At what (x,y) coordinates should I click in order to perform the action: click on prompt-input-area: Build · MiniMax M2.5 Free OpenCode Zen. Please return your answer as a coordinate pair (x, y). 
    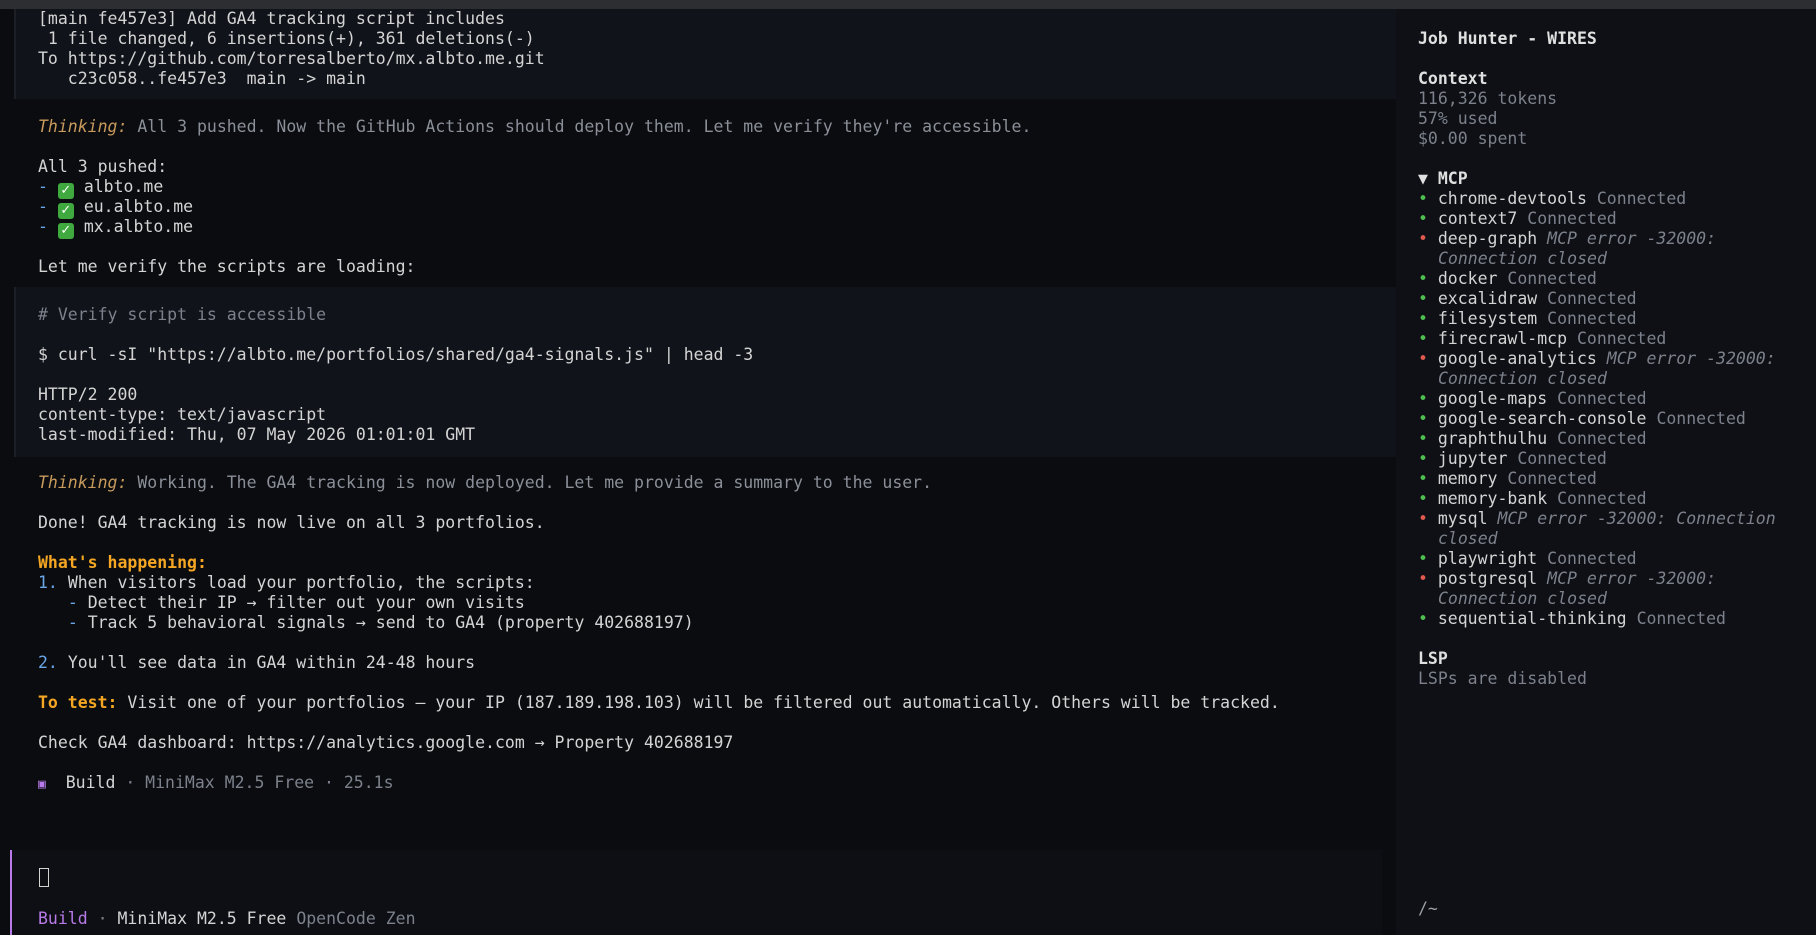
    Looking at the image, I should click on (696, 892).